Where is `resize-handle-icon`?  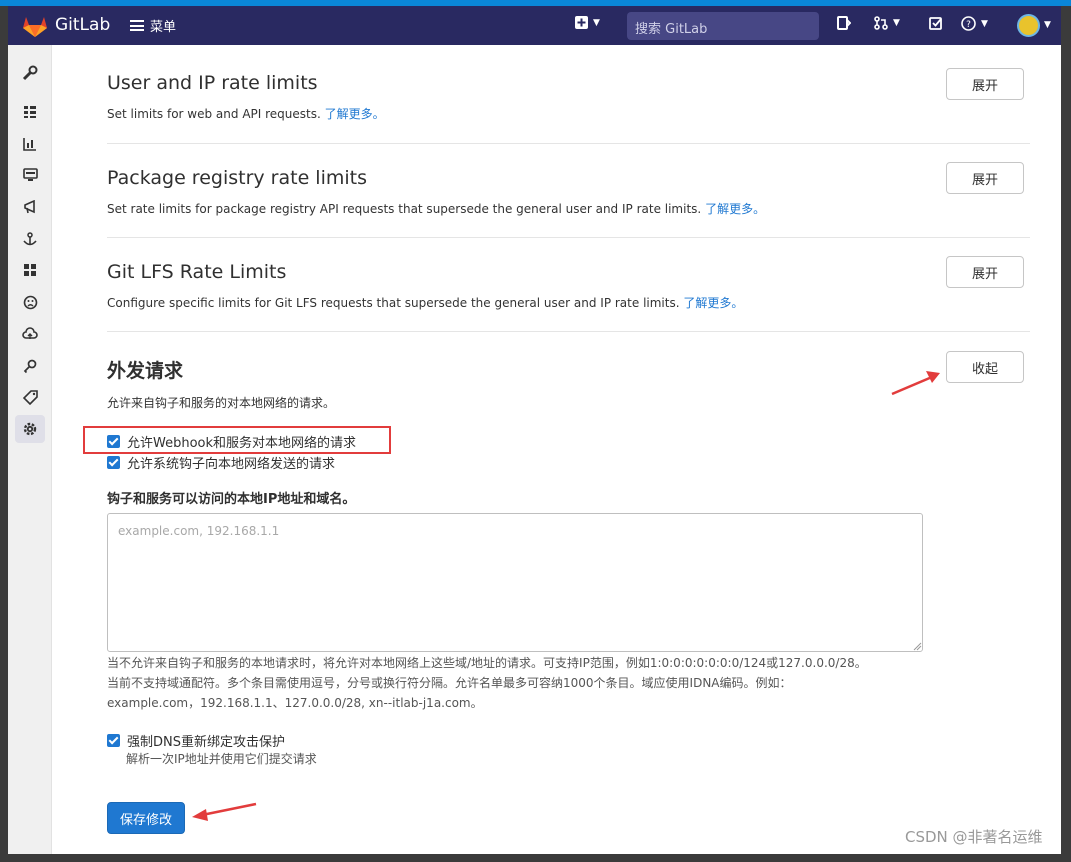 resize-handle-icon is located at coordinates (917, 646).